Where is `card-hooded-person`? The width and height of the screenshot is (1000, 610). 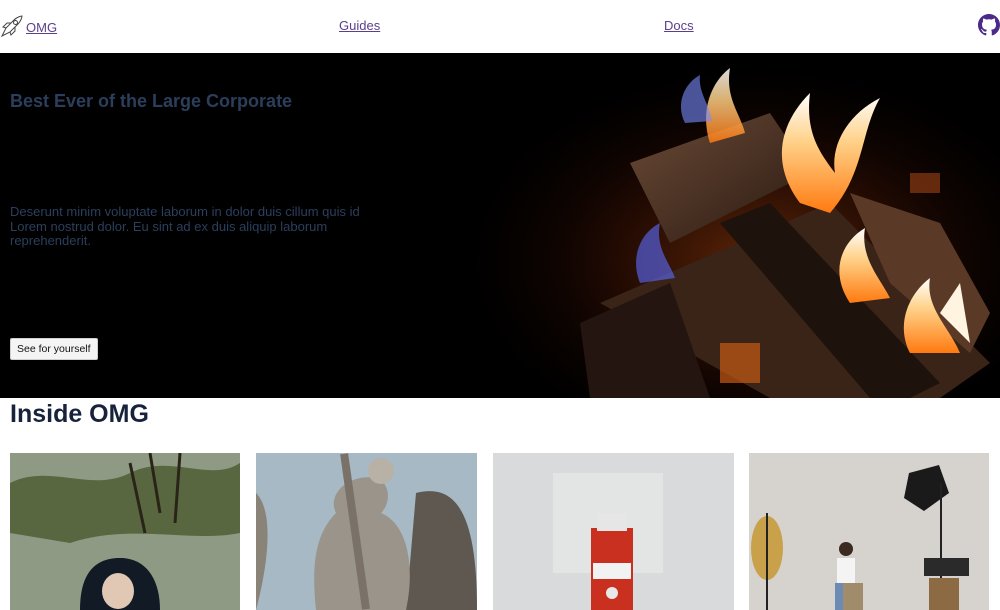
card-hooded-person is located at coordinates (125, 531).